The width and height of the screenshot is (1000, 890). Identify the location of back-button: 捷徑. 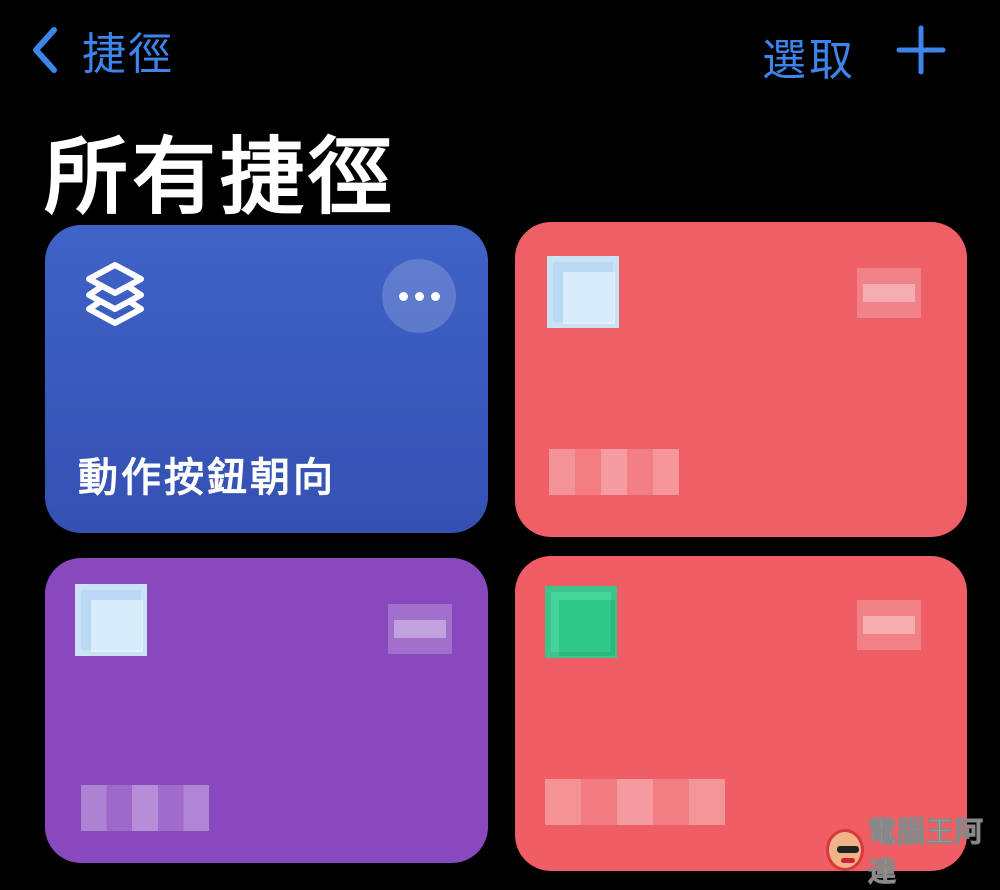
(102, 51).